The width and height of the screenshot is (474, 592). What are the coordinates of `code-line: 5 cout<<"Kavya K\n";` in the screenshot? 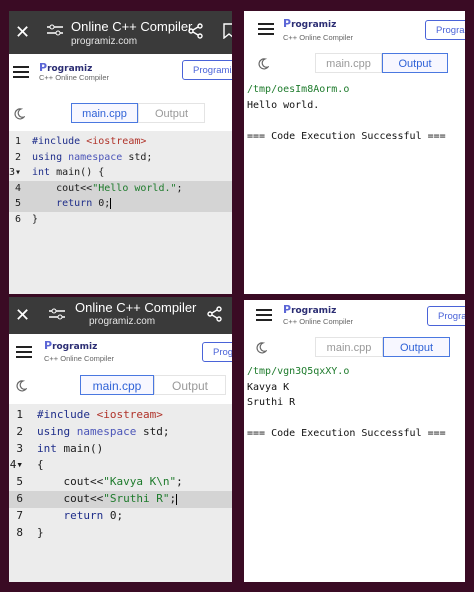 It's located at (120, 482).